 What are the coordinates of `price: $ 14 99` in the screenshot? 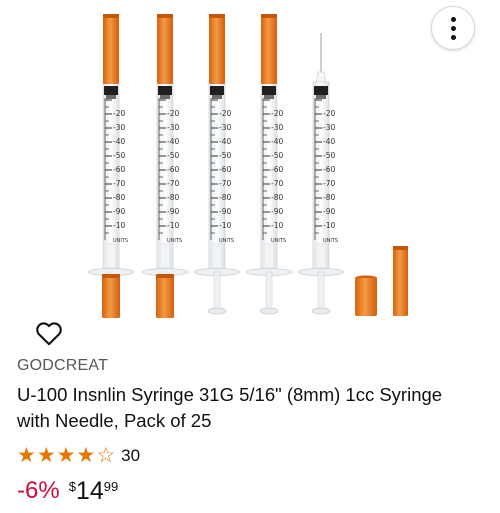 It's located at (94, 491).